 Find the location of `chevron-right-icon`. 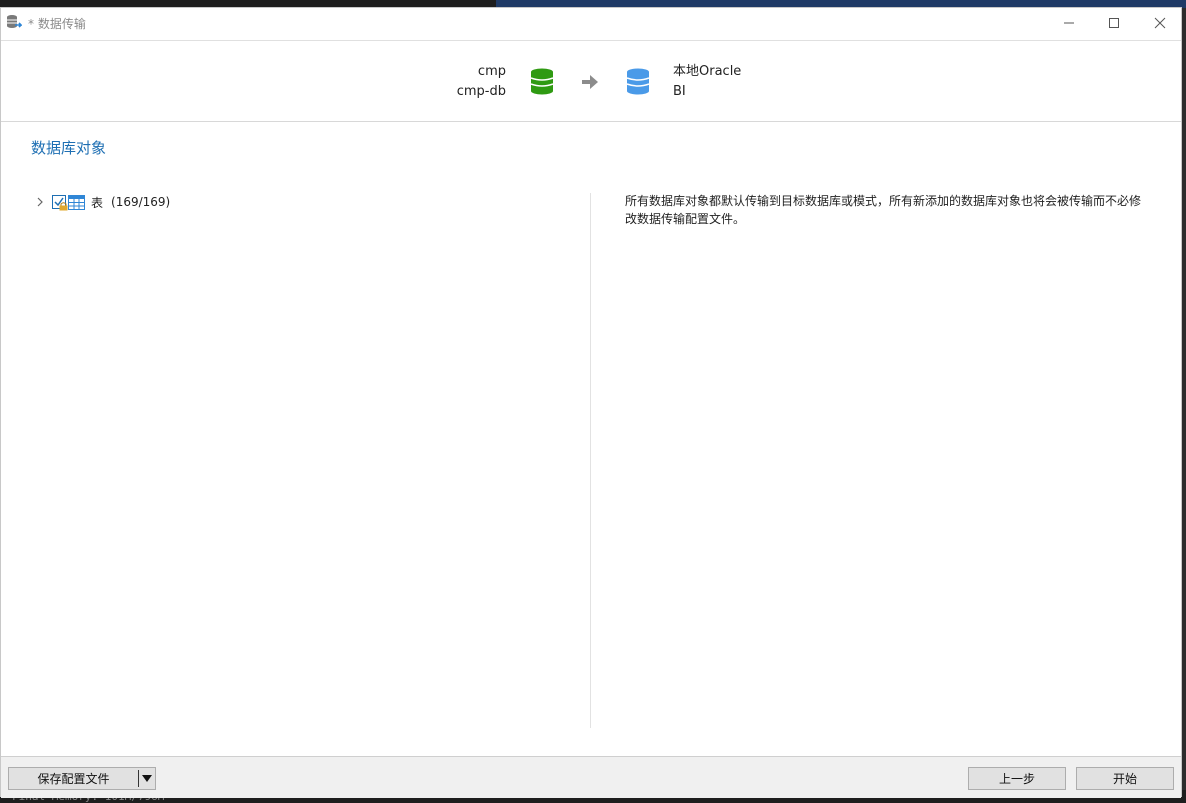

chevron-right-icon is located at coordinates (40, 202).